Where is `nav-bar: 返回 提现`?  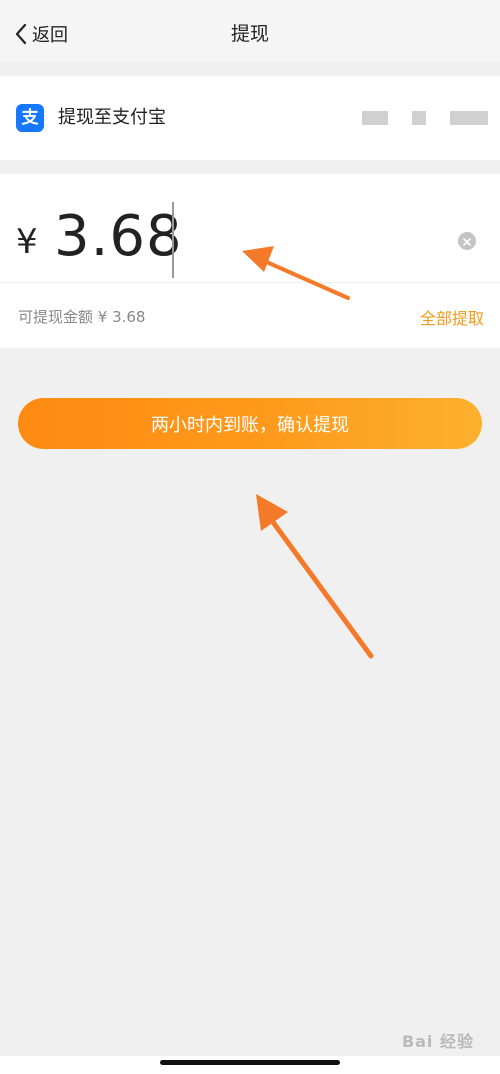 nav-bar: 返回 提现 is located at coordinates (250, 34).